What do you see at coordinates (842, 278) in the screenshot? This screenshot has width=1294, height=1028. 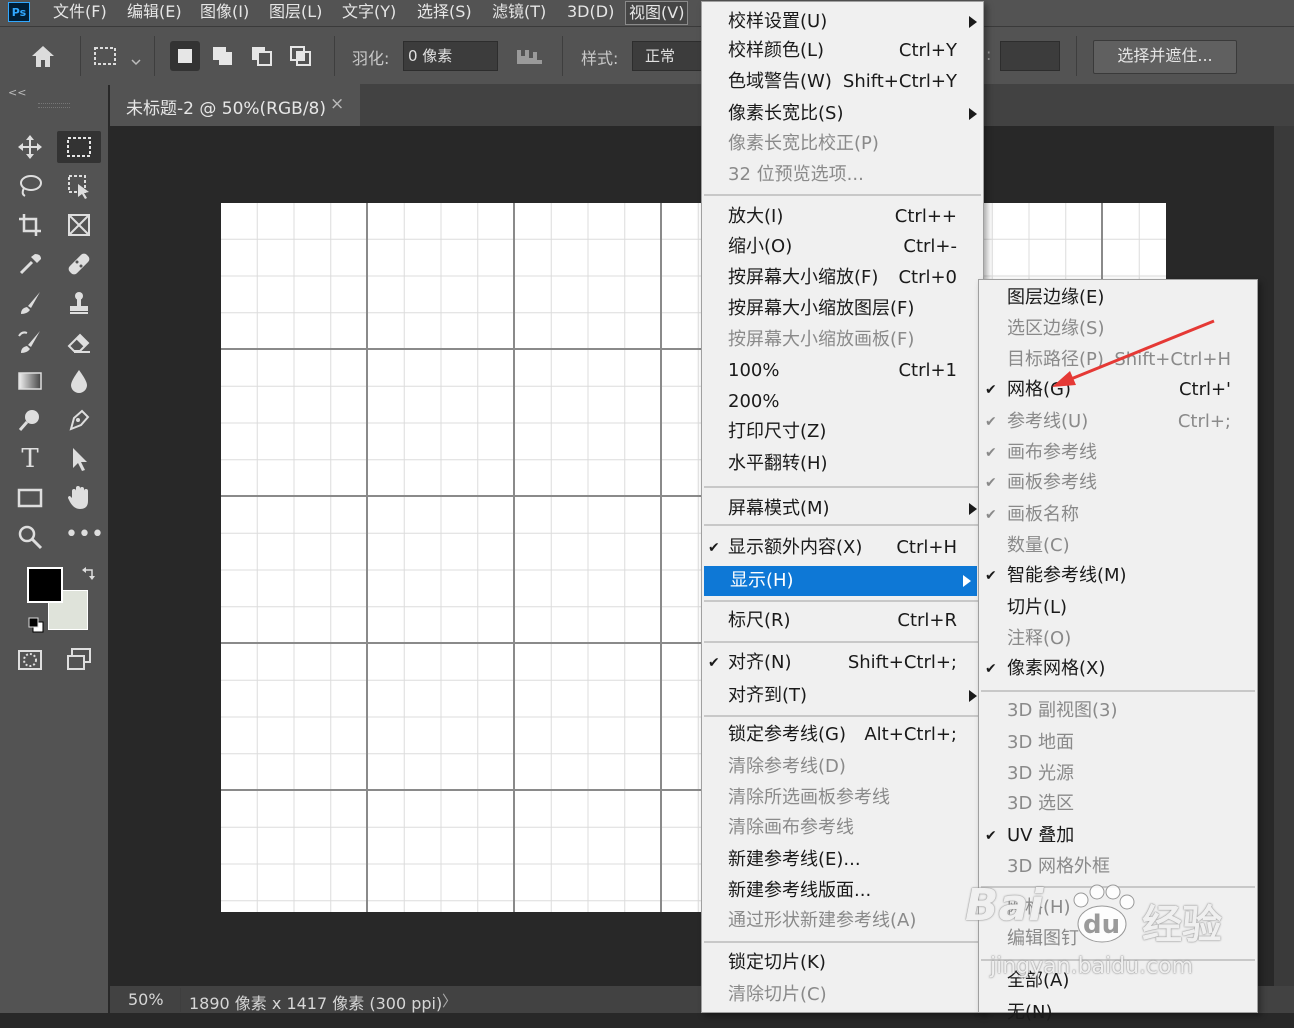 I see `view-menu-item: 按屏幕大小缩放(F) Ctrl+0` at bounding box center [842, 278].